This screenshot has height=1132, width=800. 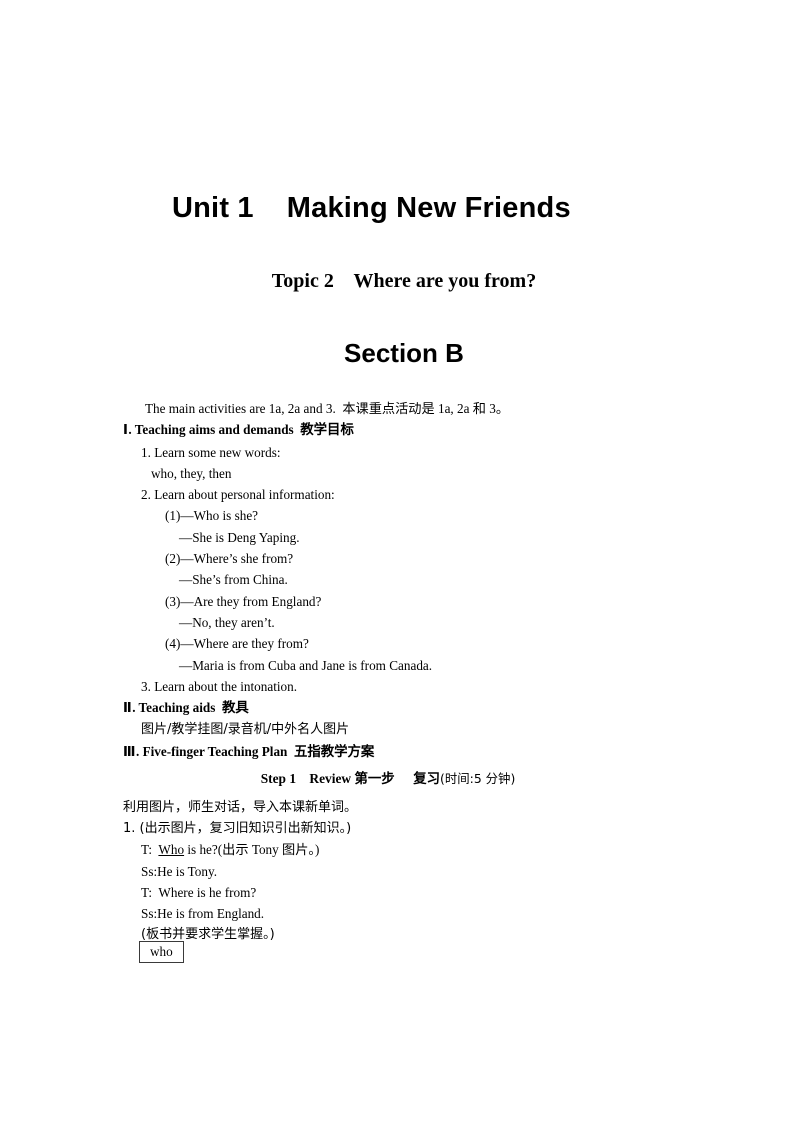 I want to click on section-heading-3-en: . Five-finger Teaching Plan, so click(x=214, y=751).